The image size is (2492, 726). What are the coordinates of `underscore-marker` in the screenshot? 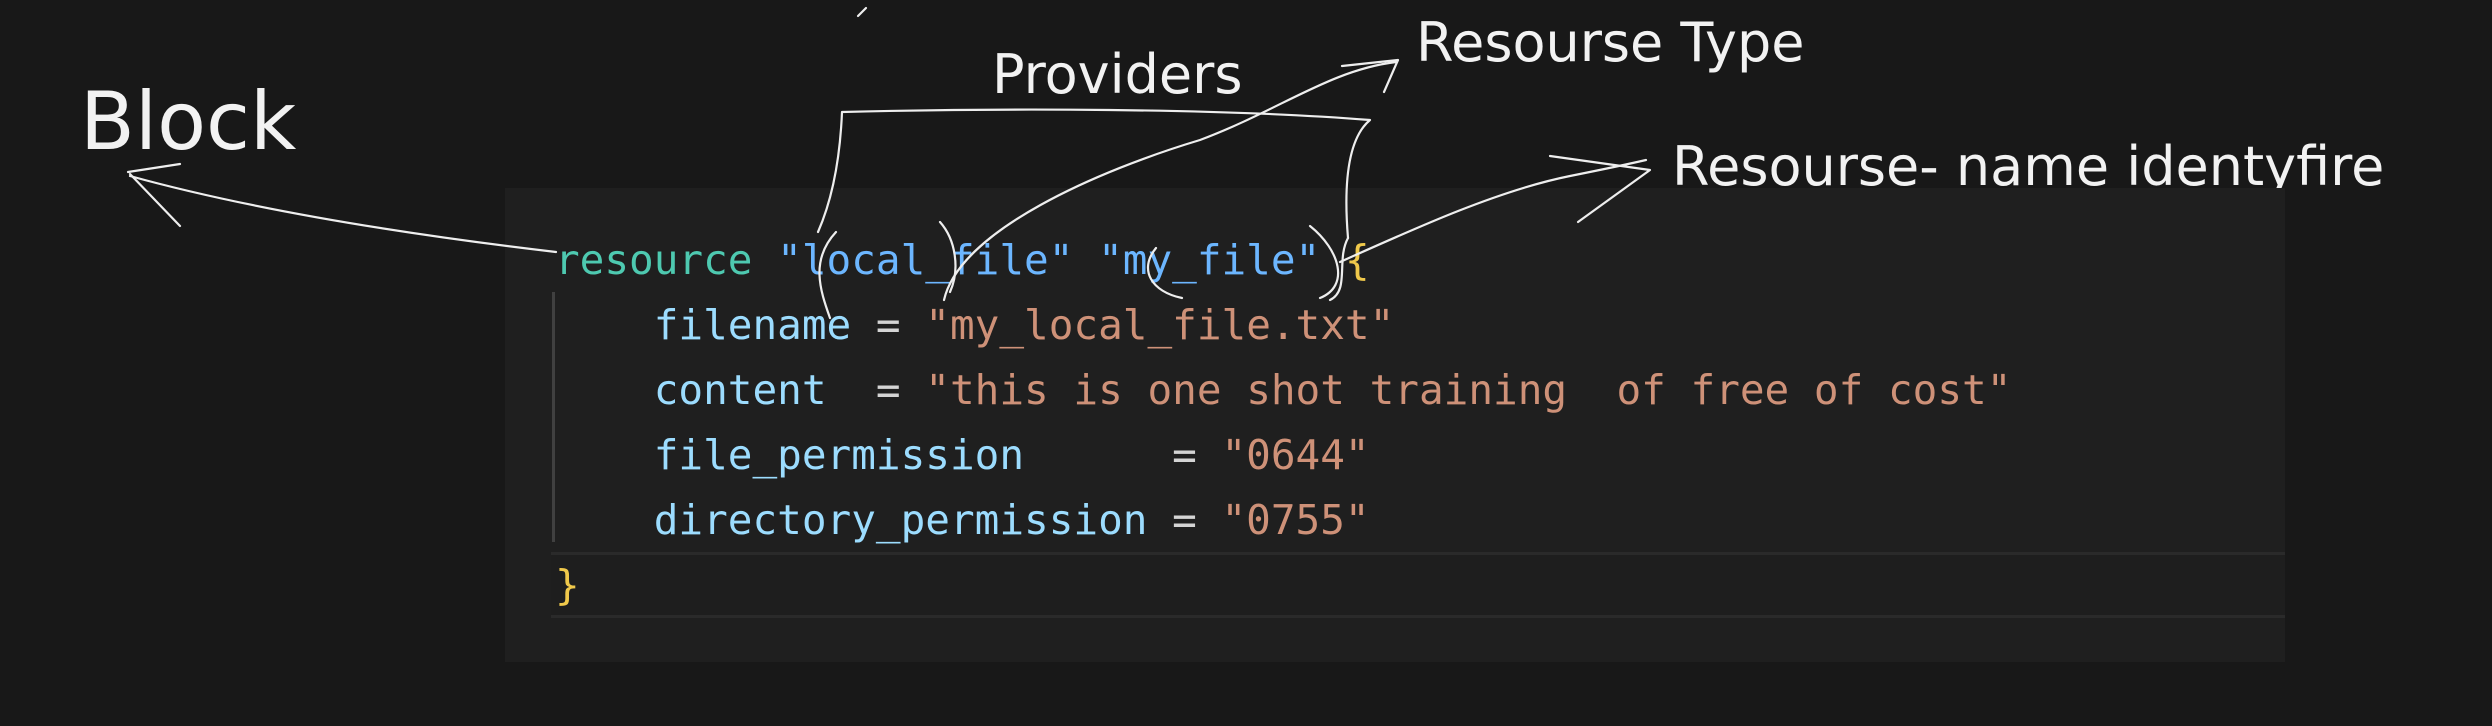 It's located at (947, 257).